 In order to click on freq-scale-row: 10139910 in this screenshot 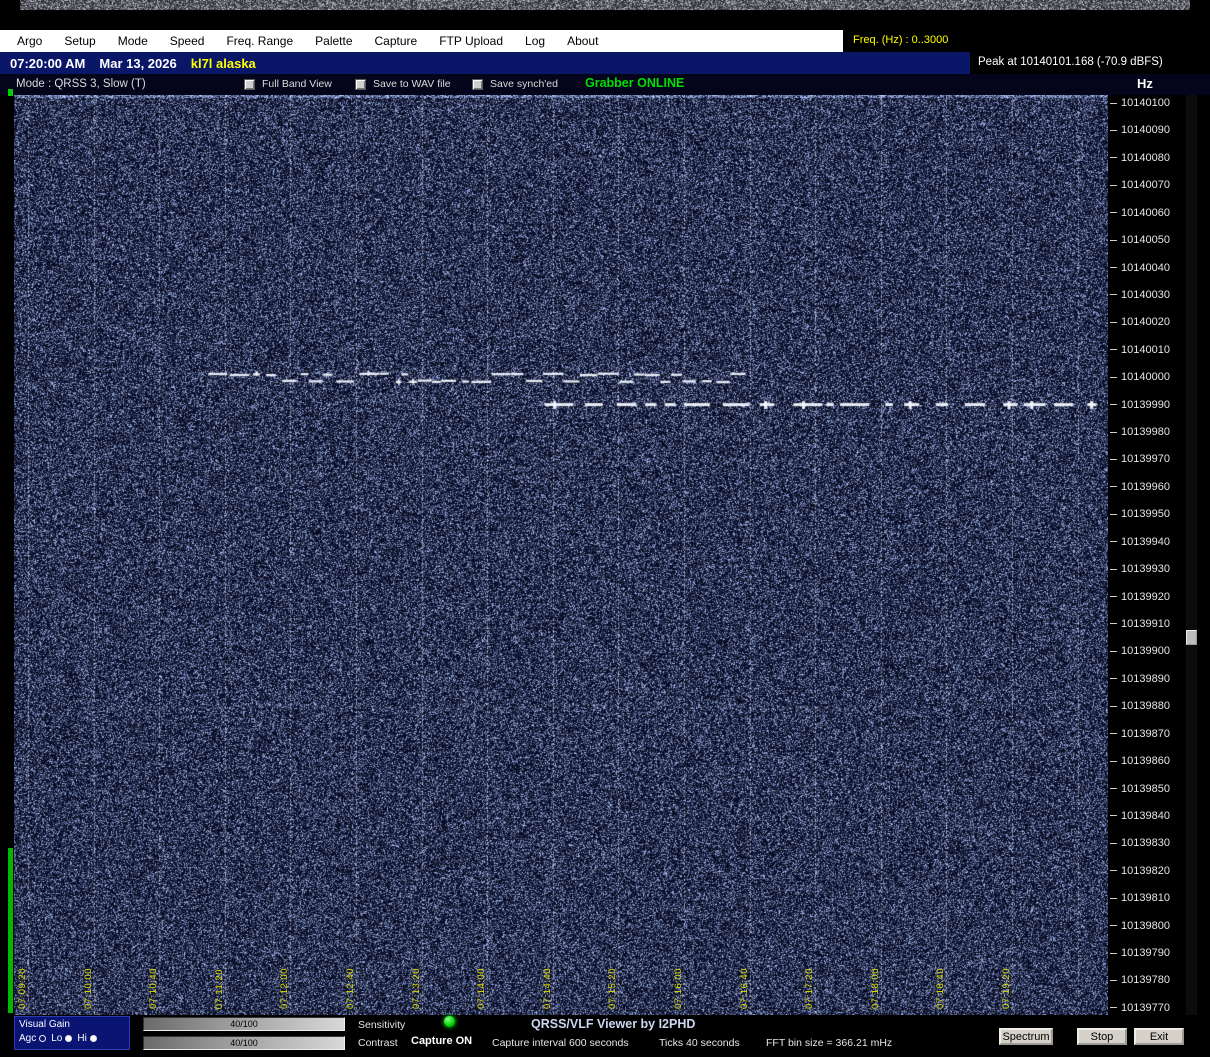, I will do `click(1140, 624)`.